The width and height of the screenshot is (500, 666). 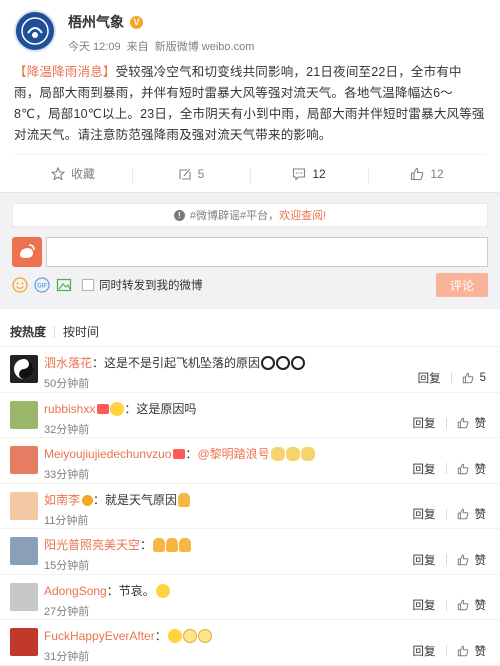 What do you see at coordinates (94, 47) in the screenshot?
I see `post-time: 今天 12:09` at bounding box center [94, 47].